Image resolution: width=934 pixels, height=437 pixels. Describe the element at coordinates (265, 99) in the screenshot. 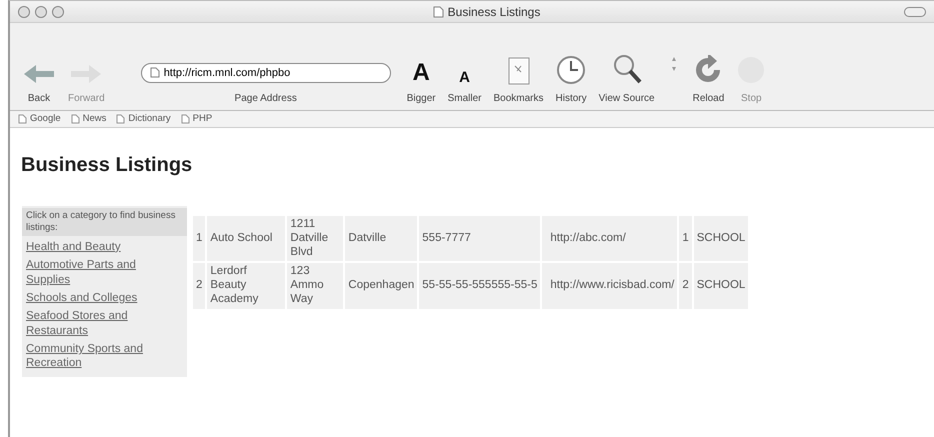

I see `address-label: Page Address` at that location.